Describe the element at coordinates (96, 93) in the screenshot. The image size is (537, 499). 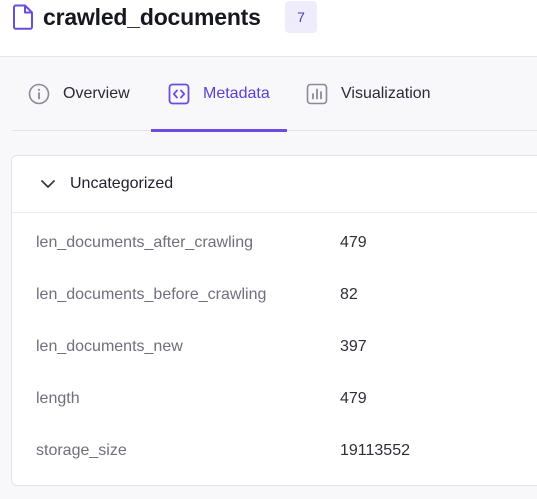
I see `tab-overview-label: Overview` at that location.